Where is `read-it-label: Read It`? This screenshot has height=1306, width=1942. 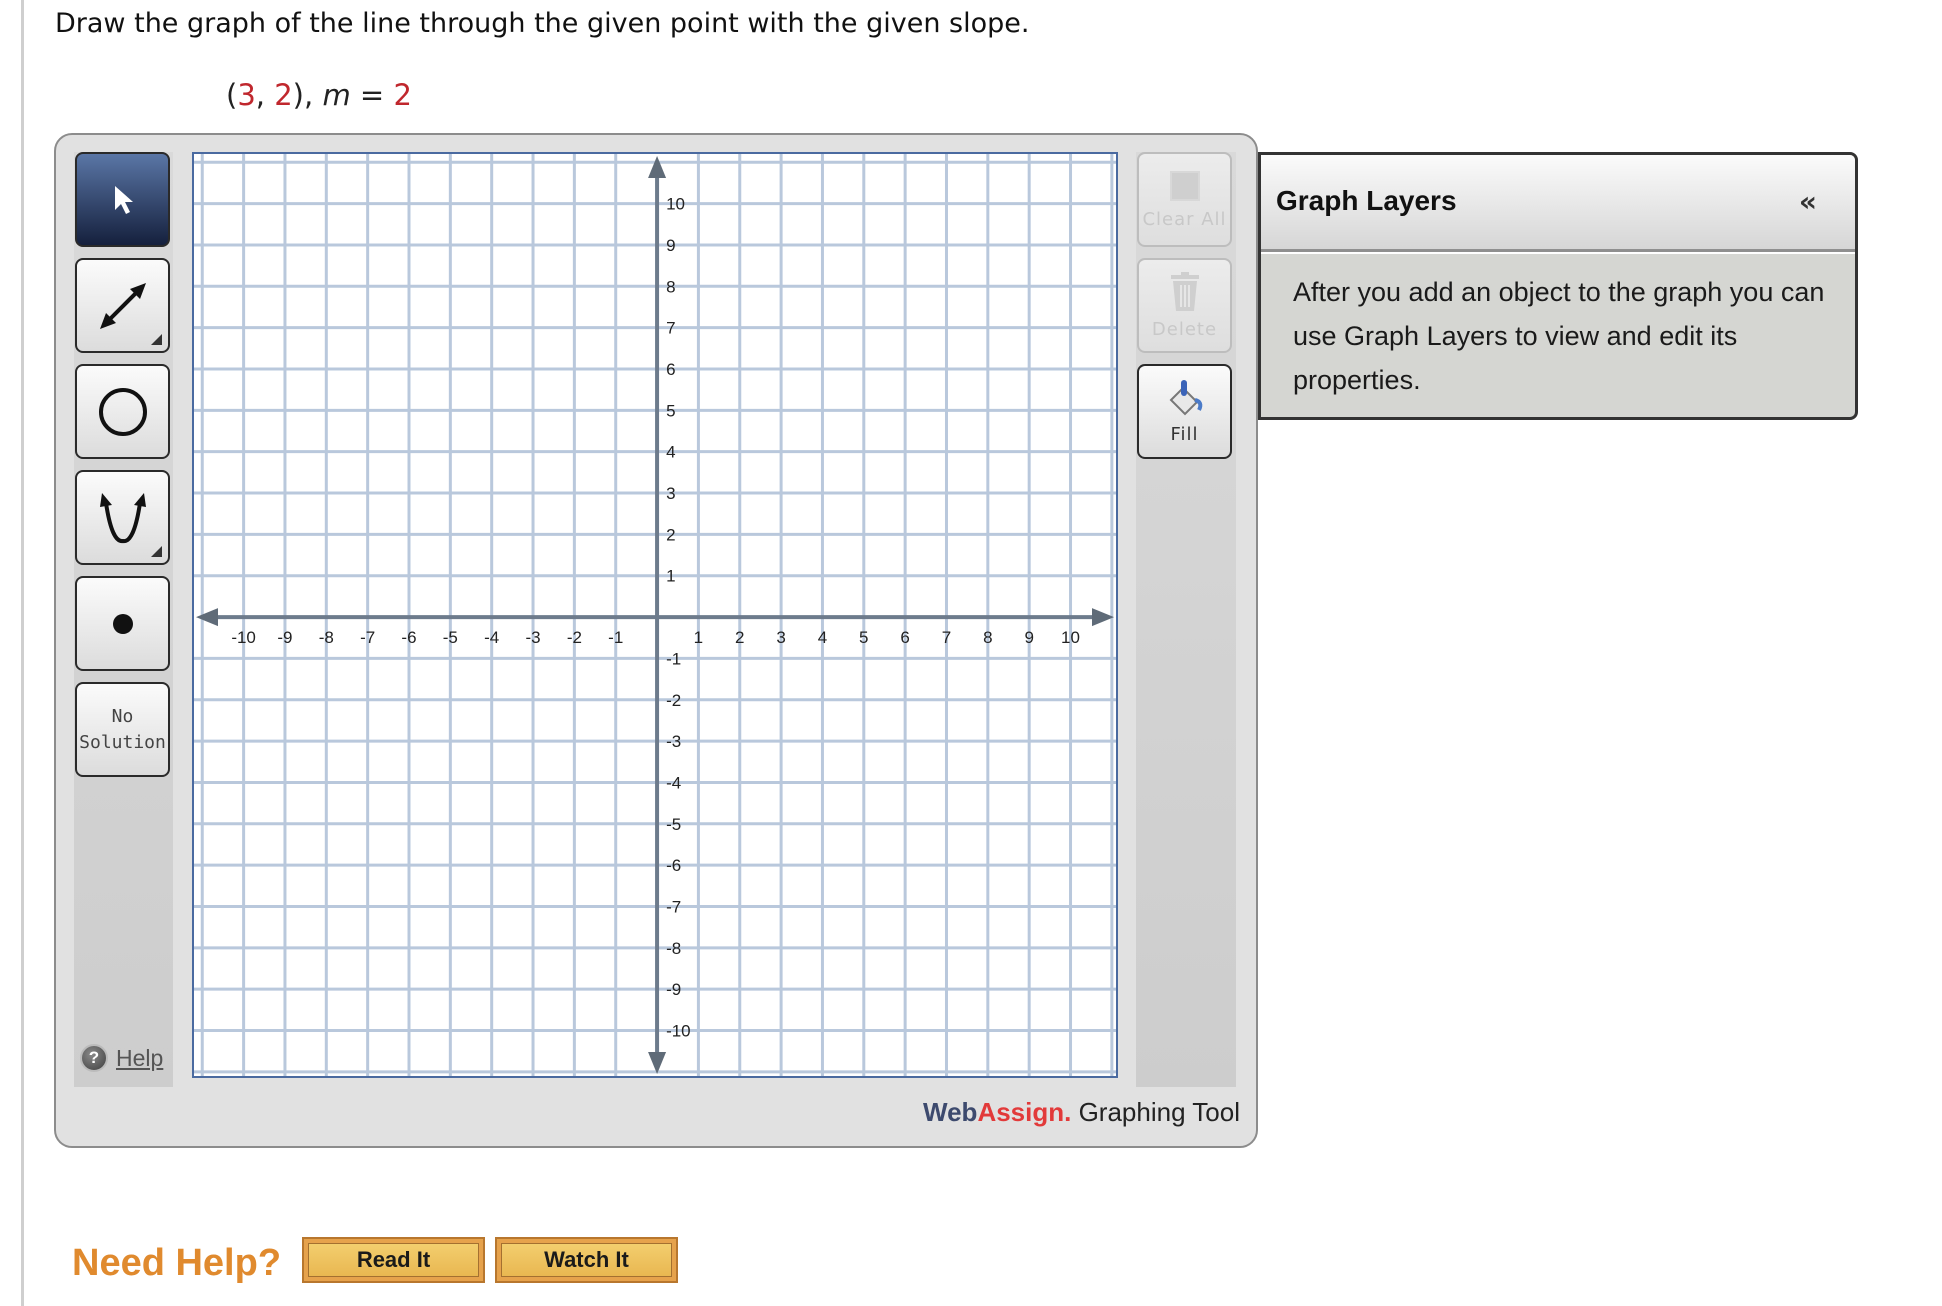 read-it-label: Read It is located at coordinates (393, 1260).